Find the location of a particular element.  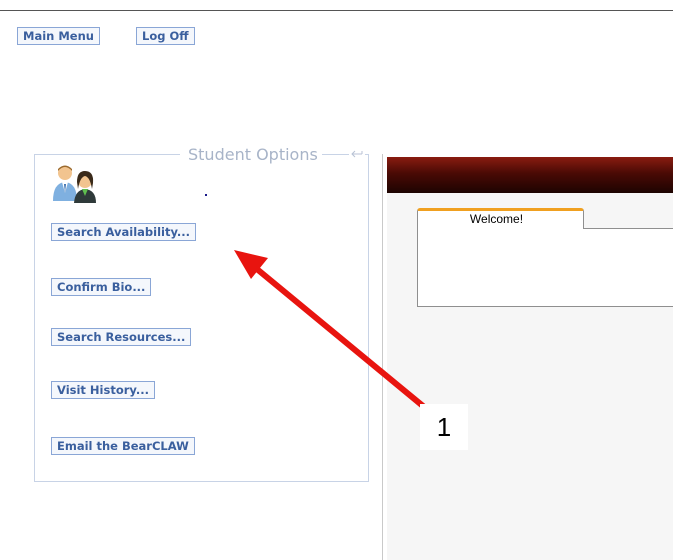

top-divider is located at coordinates (336, 10).